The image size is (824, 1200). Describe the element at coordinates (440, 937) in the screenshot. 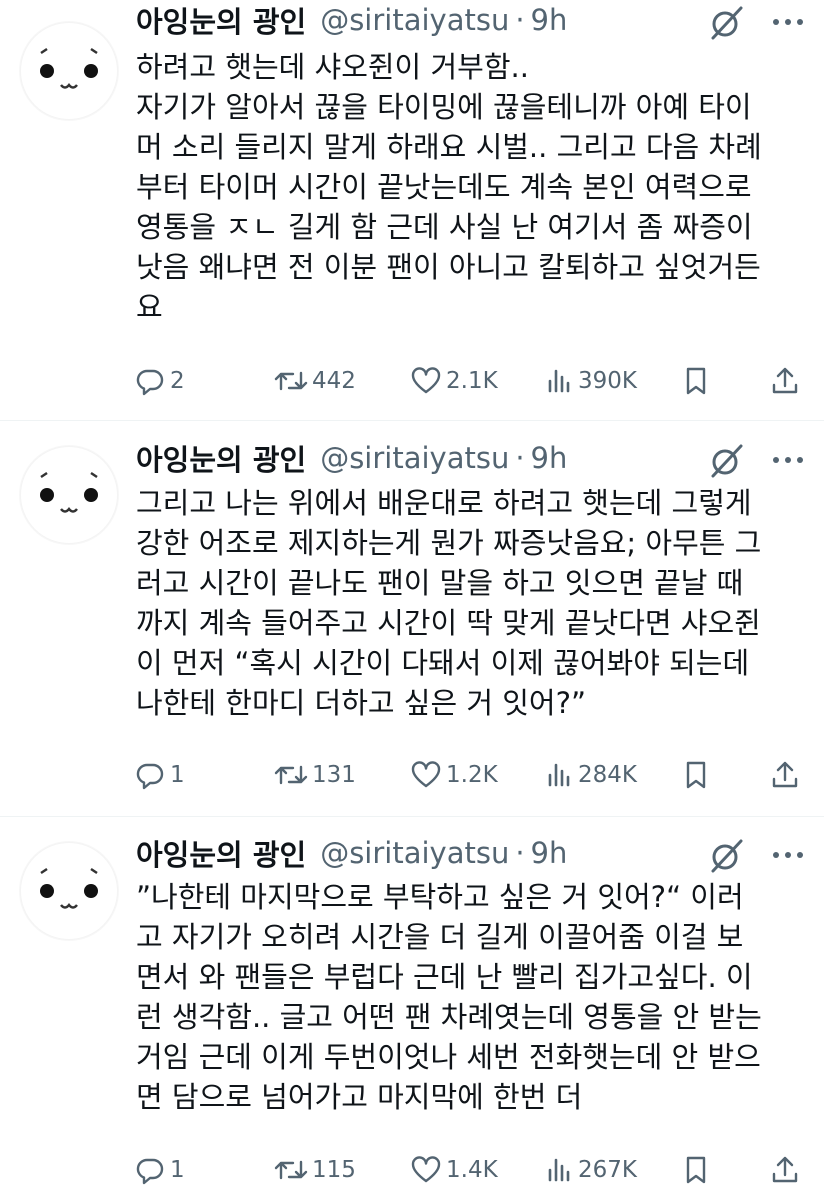

I see `tweet-text-line: 고 자기가 오히려 시간을 더 길게 이끌어줌 이걸 보` at that location.